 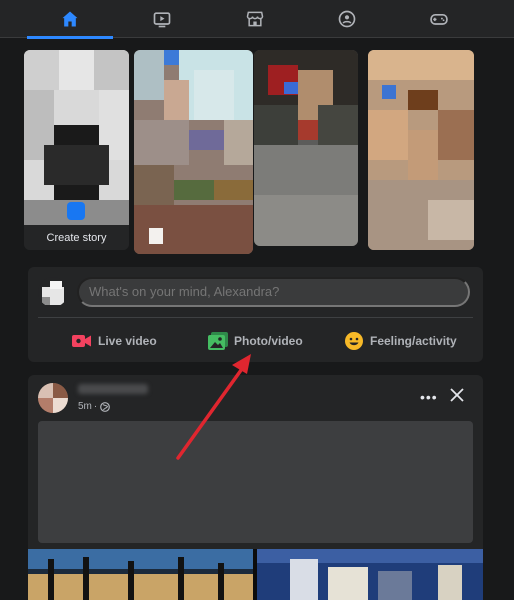 I want to click on more-dots-icon: •••, so click(x=429, y=397).